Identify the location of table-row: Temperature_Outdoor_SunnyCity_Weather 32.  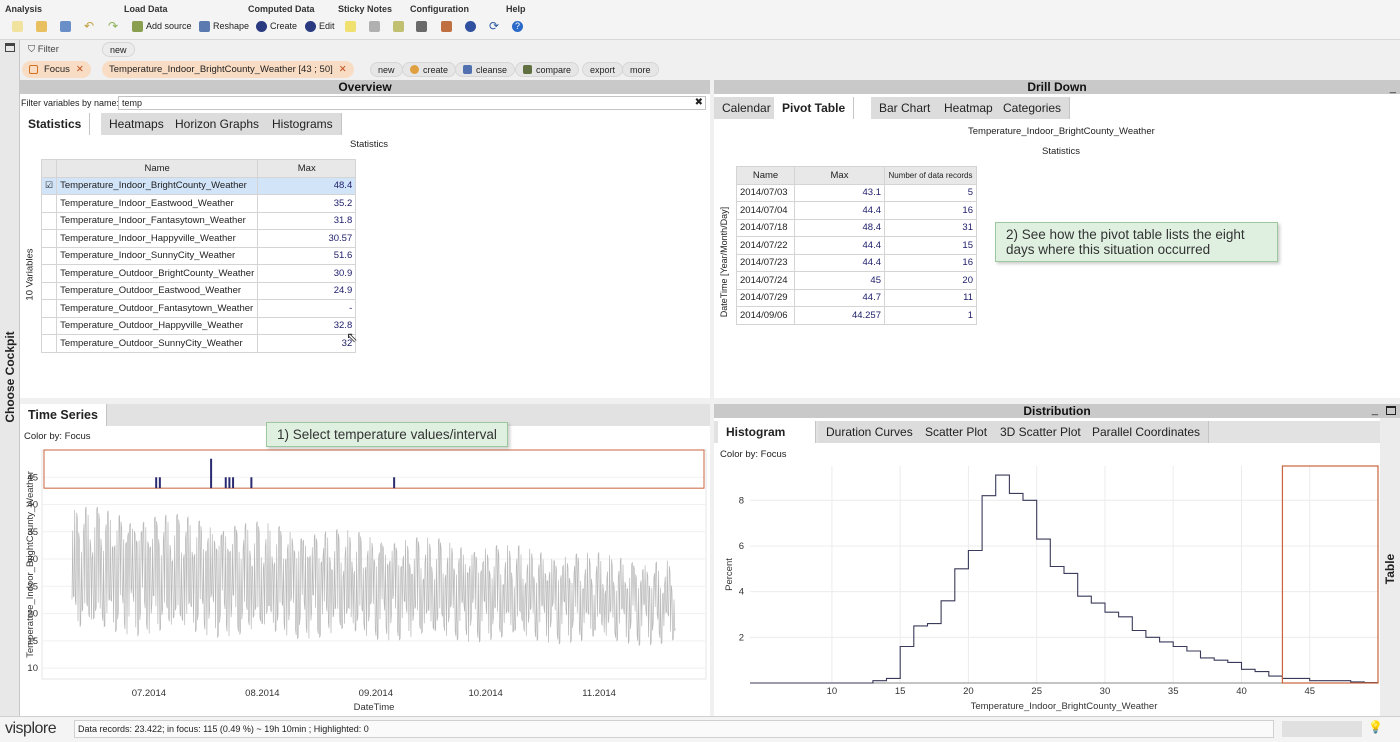
(198, 343).